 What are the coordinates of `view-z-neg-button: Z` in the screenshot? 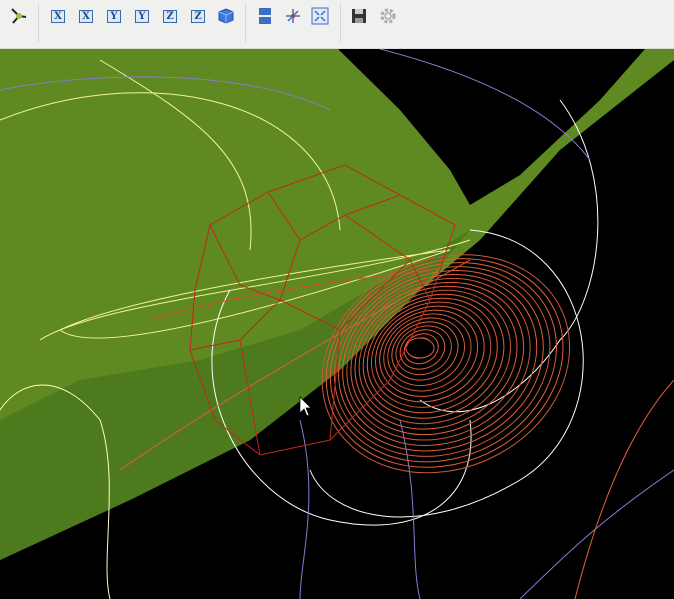 It's located at (198, 16).